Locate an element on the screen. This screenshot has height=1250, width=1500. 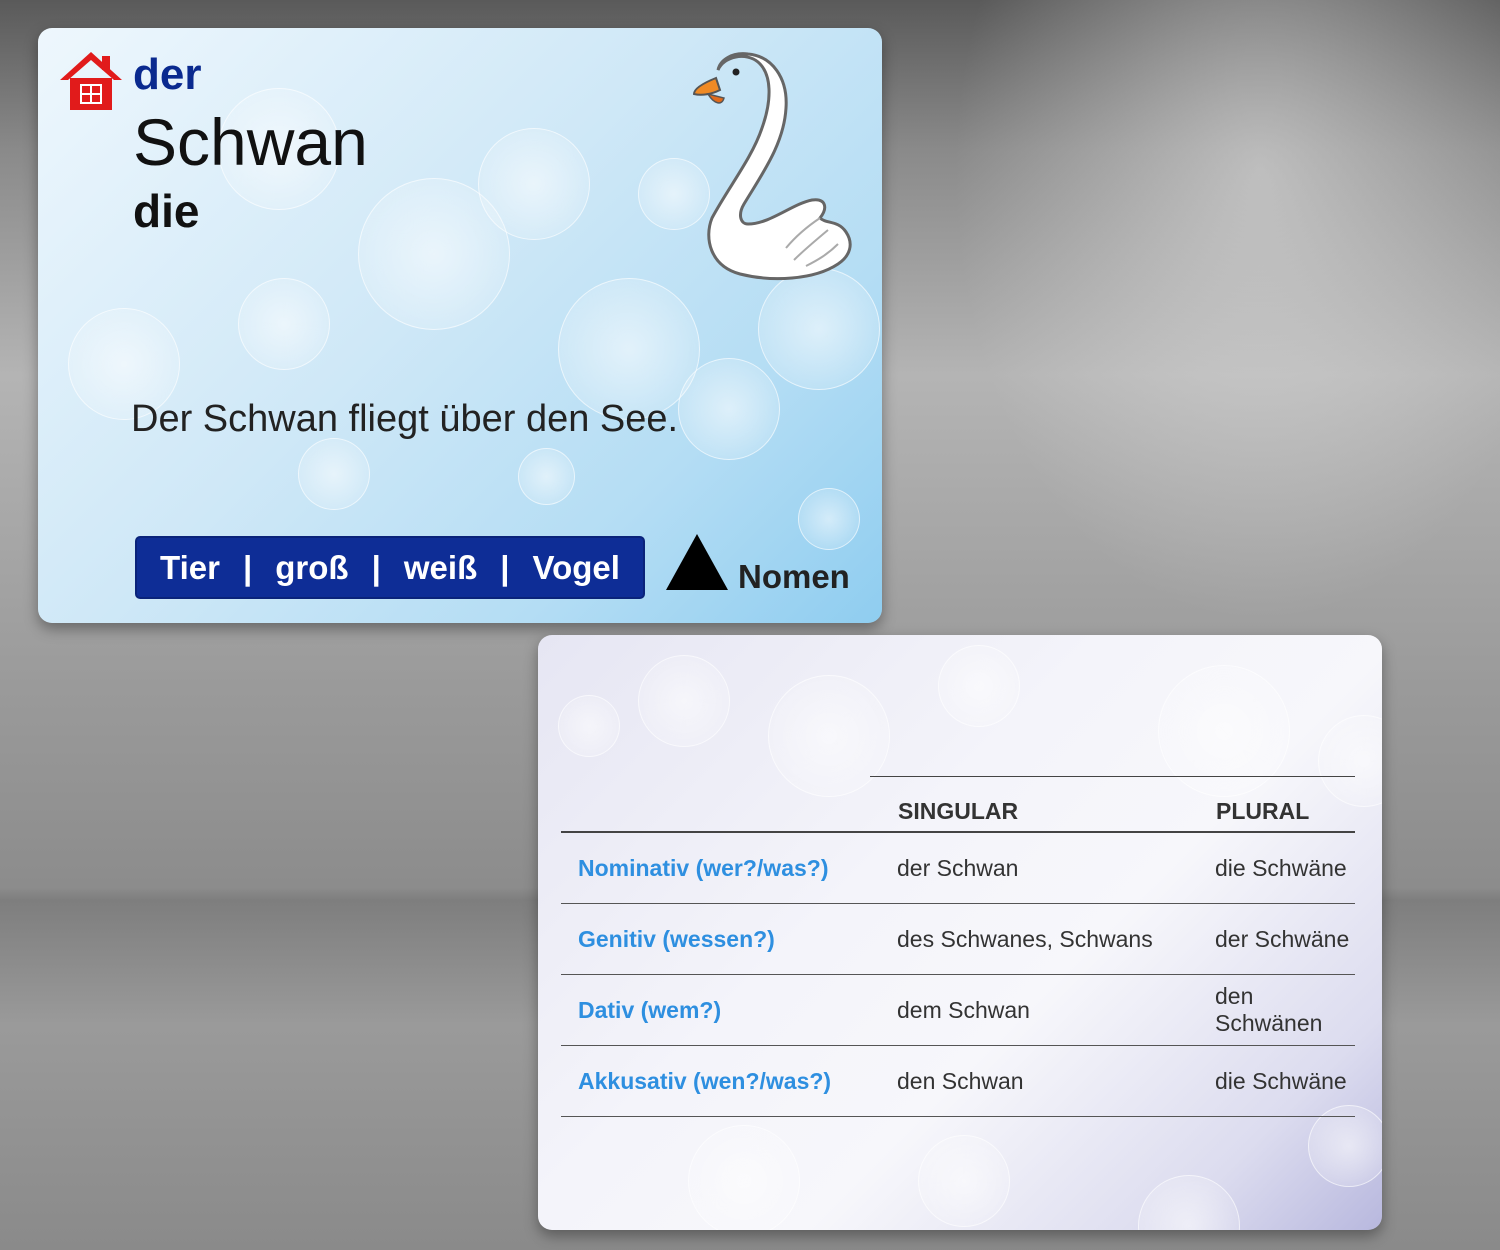
house-icon is located at coordinates (91, 81).